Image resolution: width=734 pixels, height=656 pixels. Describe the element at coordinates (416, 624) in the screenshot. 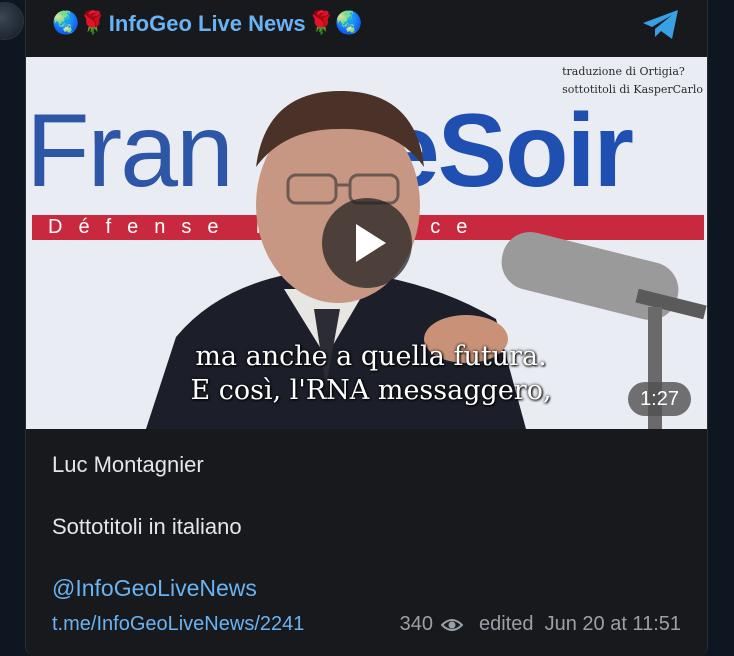

I see `views-count: 340` at that location.